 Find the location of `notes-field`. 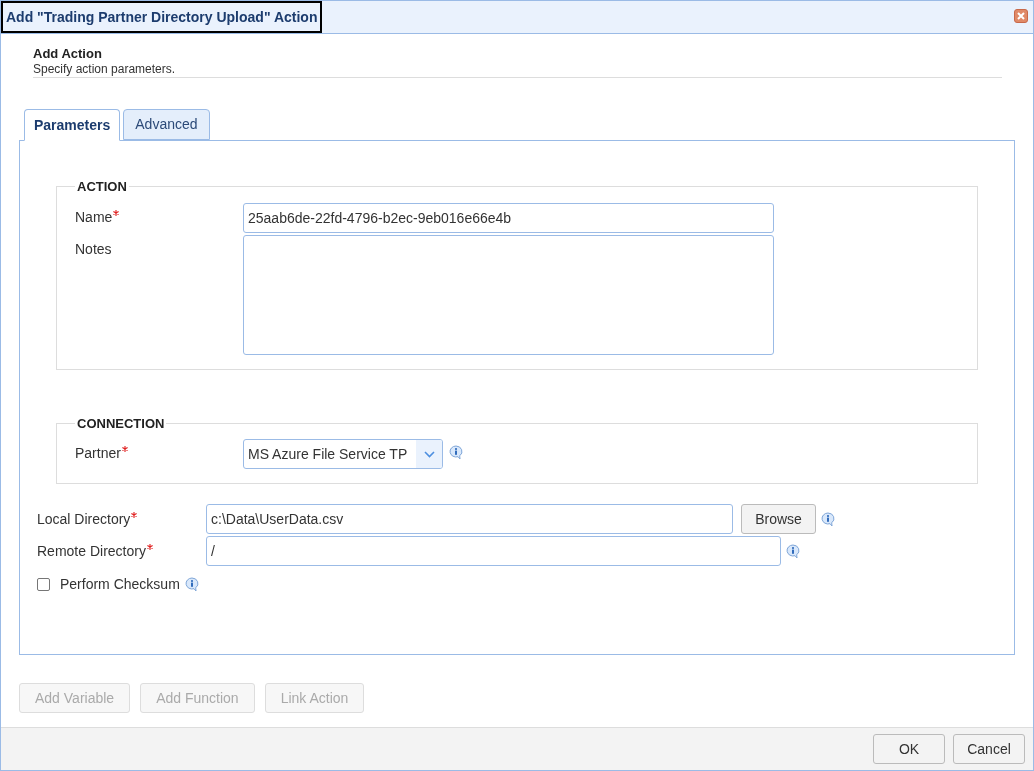

notes-field is located at coordinates (508, 294).